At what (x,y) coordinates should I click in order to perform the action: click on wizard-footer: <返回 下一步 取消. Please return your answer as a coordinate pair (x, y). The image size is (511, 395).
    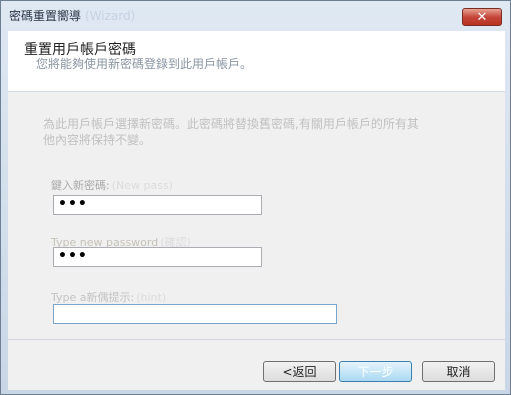
    Looking at the image, I should click on (256, 364).